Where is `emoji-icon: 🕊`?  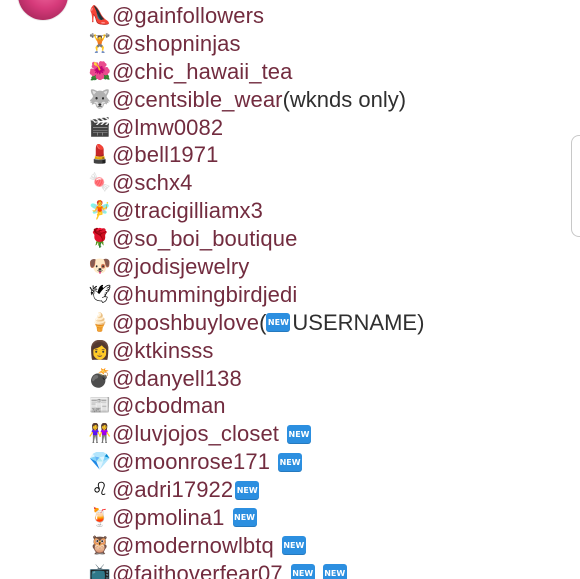
emoji-icon: 🕊 is located at coordinates (100, 294).